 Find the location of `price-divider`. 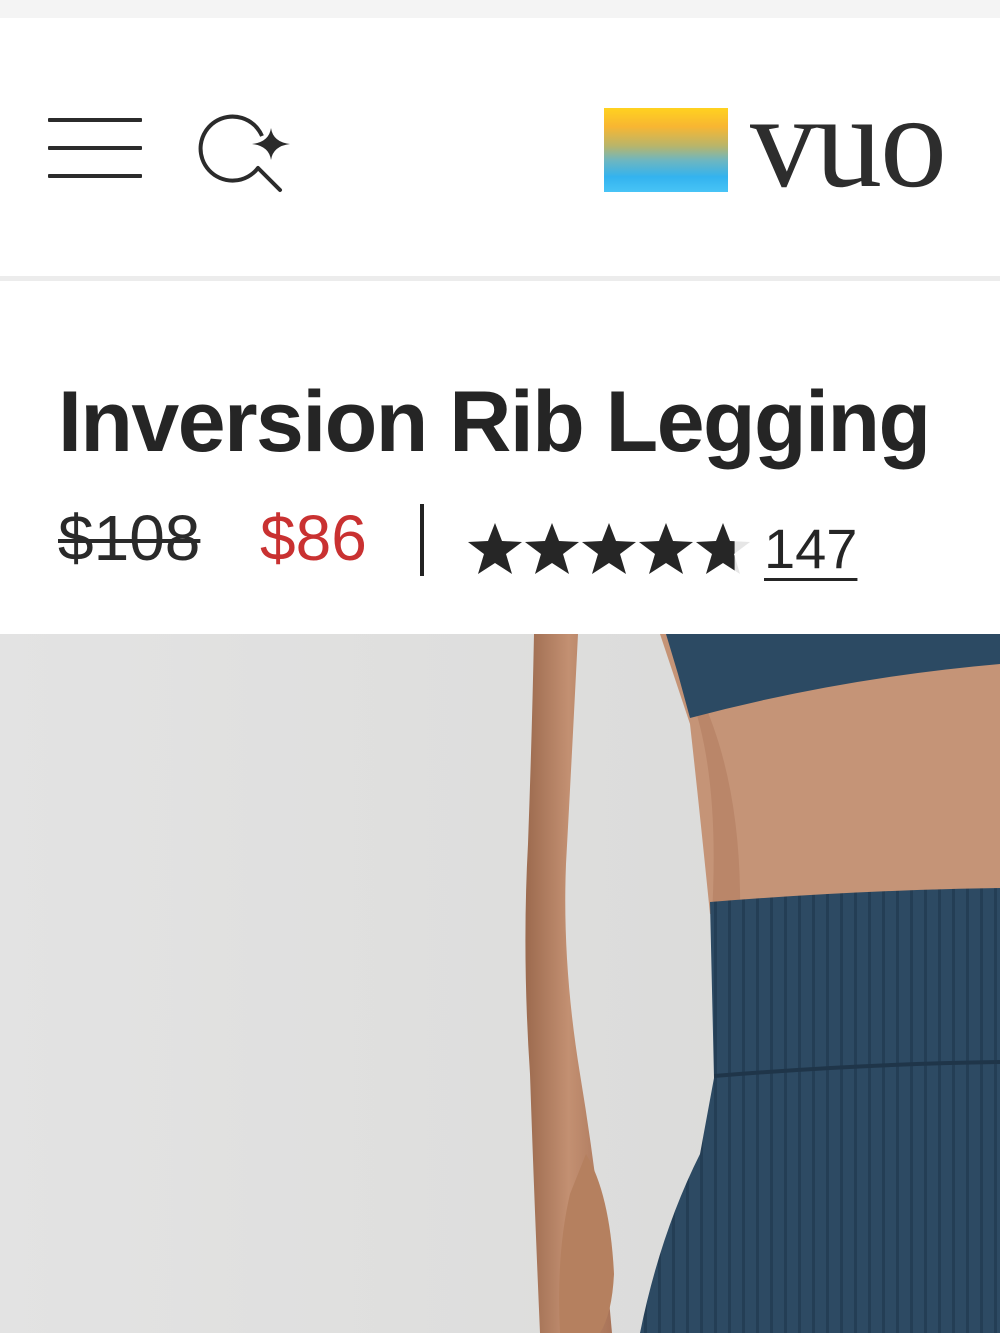

price-divider is located at coordinates (422, 540).